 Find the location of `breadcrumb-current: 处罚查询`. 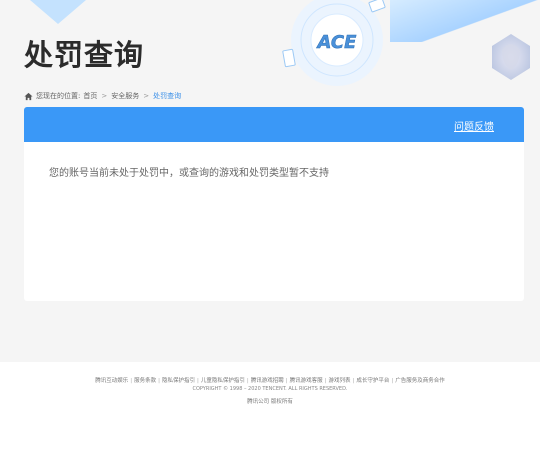

breadcrumb-current: 处罚查询 is located at coordinates (167, 96).